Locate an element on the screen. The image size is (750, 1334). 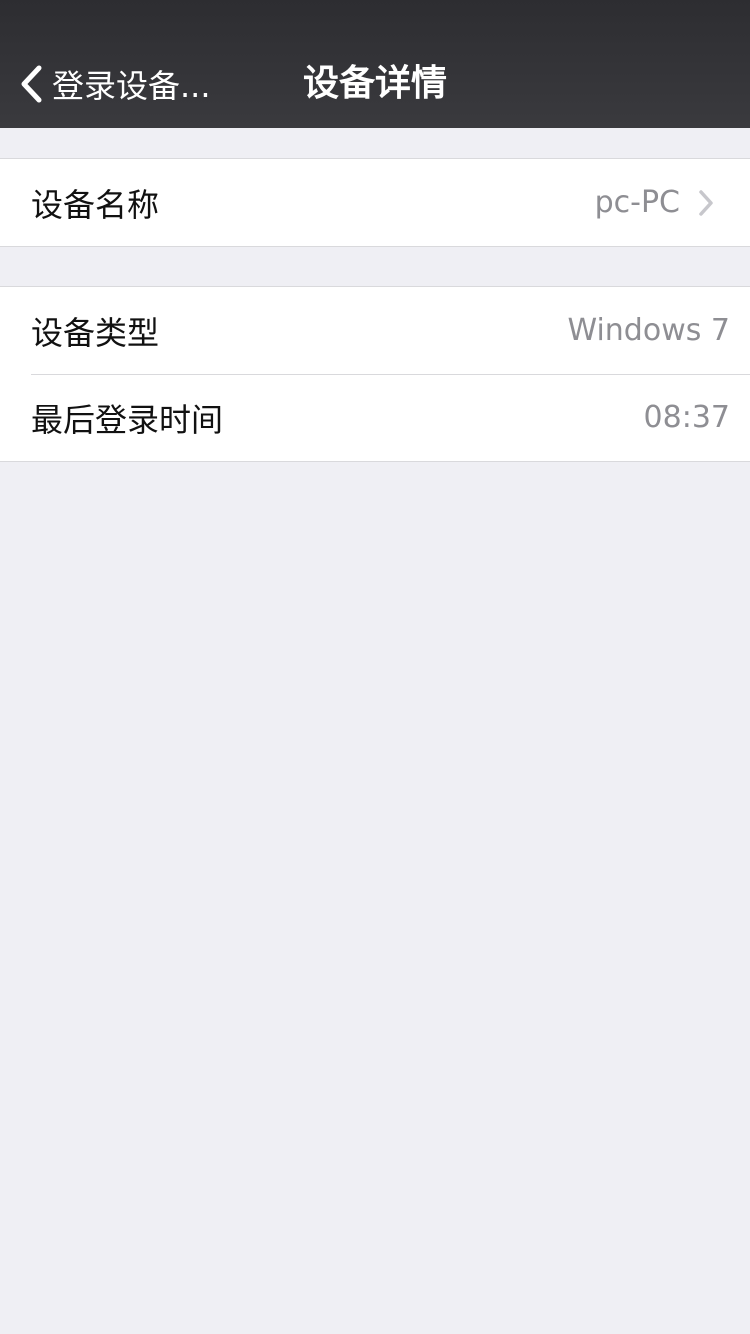
device-name-row: 设备名称 pc-PC is located at coordinates (375, 202).